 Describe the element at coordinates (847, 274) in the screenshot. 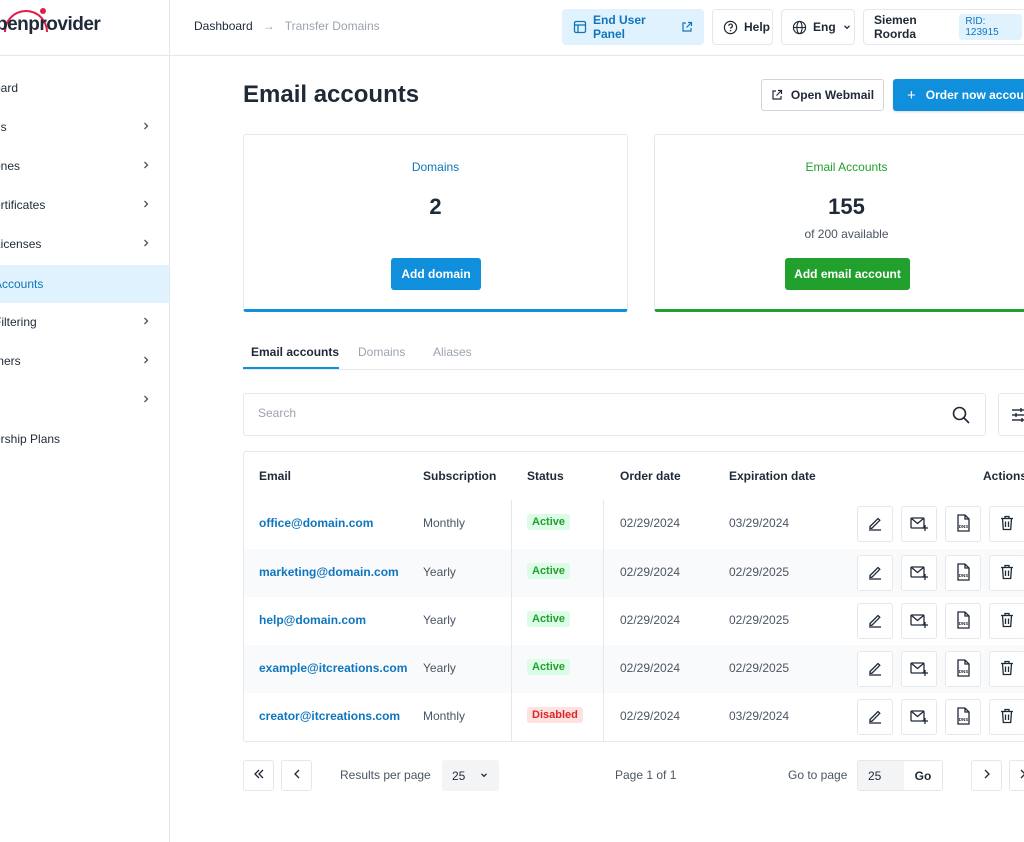

I see `add-email-account-button: Add email account` at that location.